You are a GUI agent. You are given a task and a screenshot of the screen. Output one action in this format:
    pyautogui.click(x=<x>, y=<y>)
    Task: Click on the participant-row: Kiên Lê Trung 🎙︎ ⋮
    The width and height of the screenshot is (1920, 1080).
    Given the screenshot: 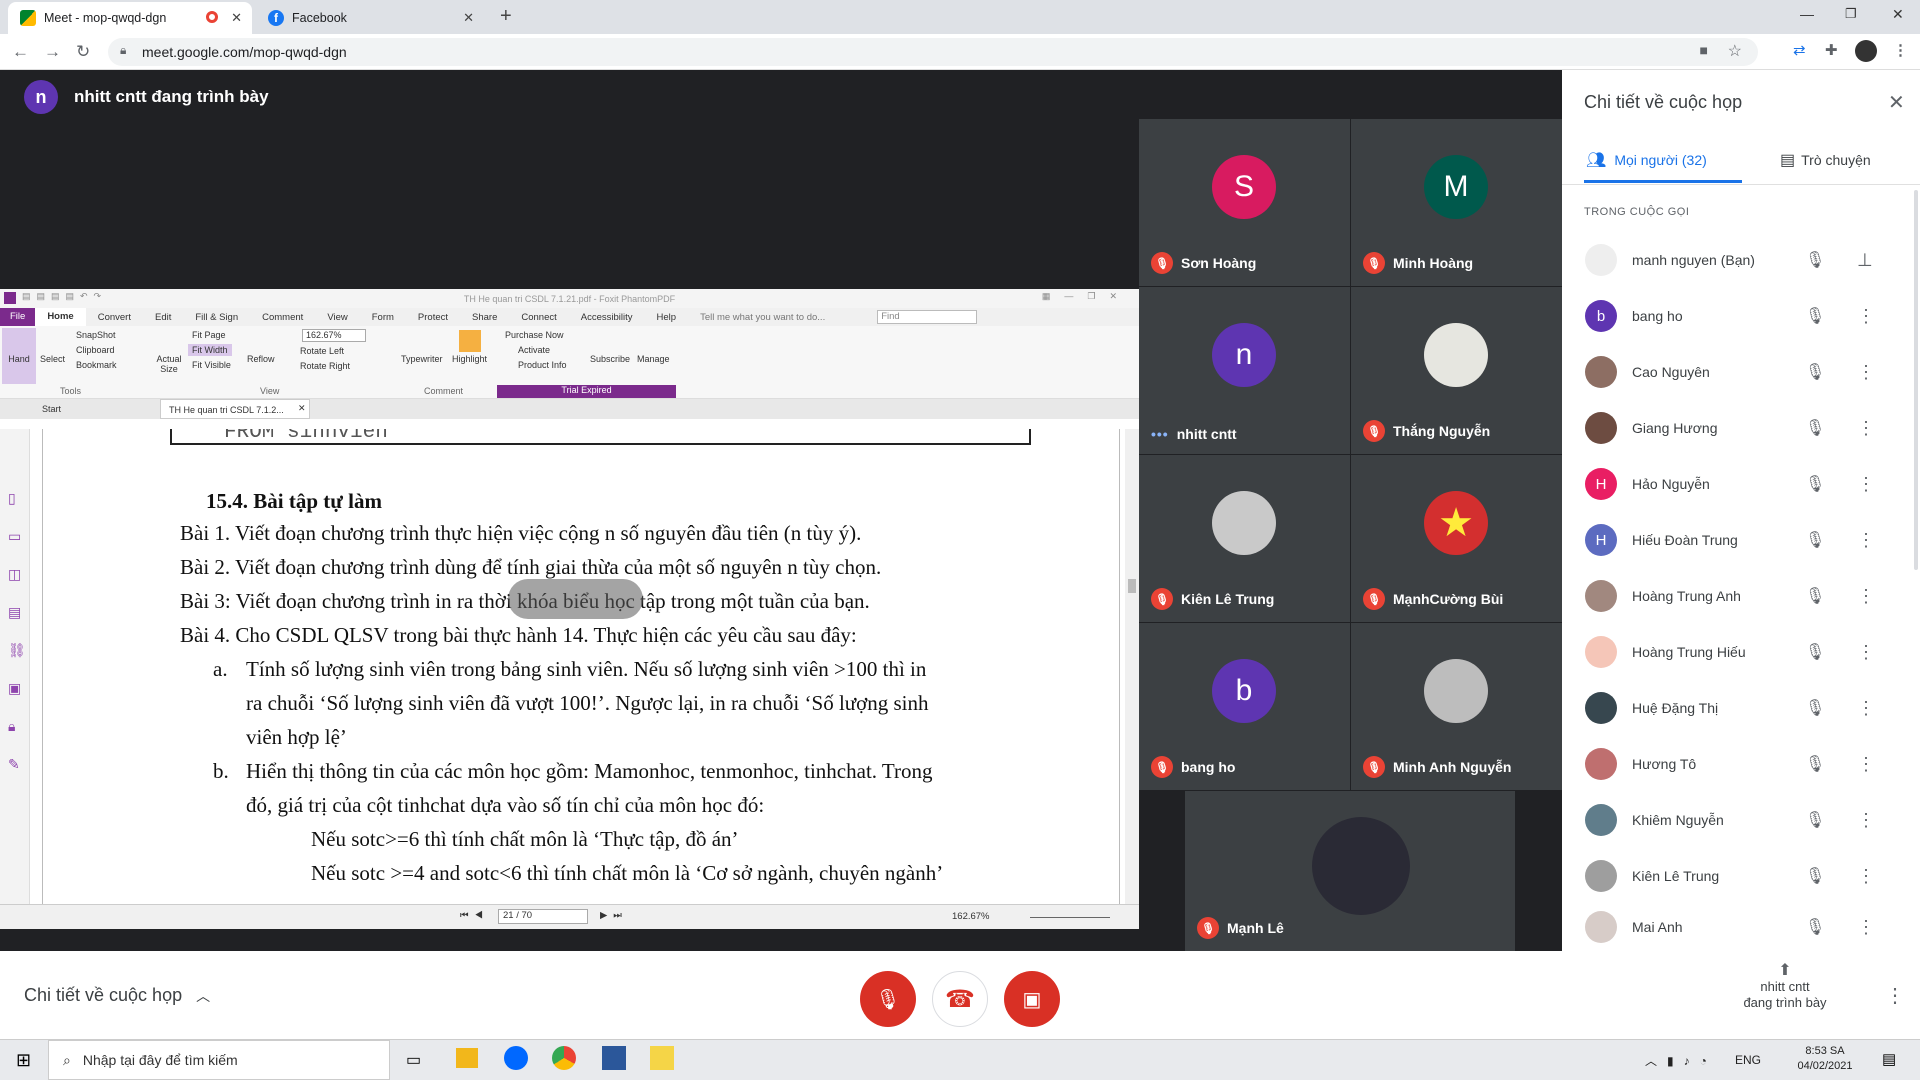 What is the action you would take?
    pyautogui.click(x=1741, y=876)
    